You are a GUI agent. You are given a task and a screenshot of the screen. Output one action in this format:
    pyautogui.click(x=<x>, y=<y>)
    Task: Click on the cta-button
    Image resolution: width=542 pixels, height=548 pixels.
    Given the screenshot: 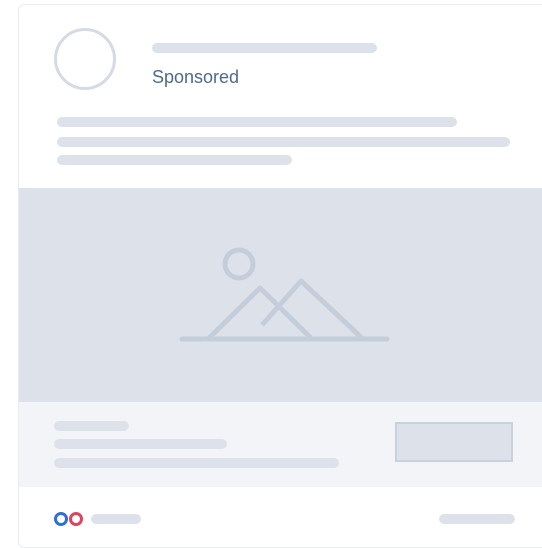 What is the action you would take?
    pyautogui.click(x=454, y=442)
    